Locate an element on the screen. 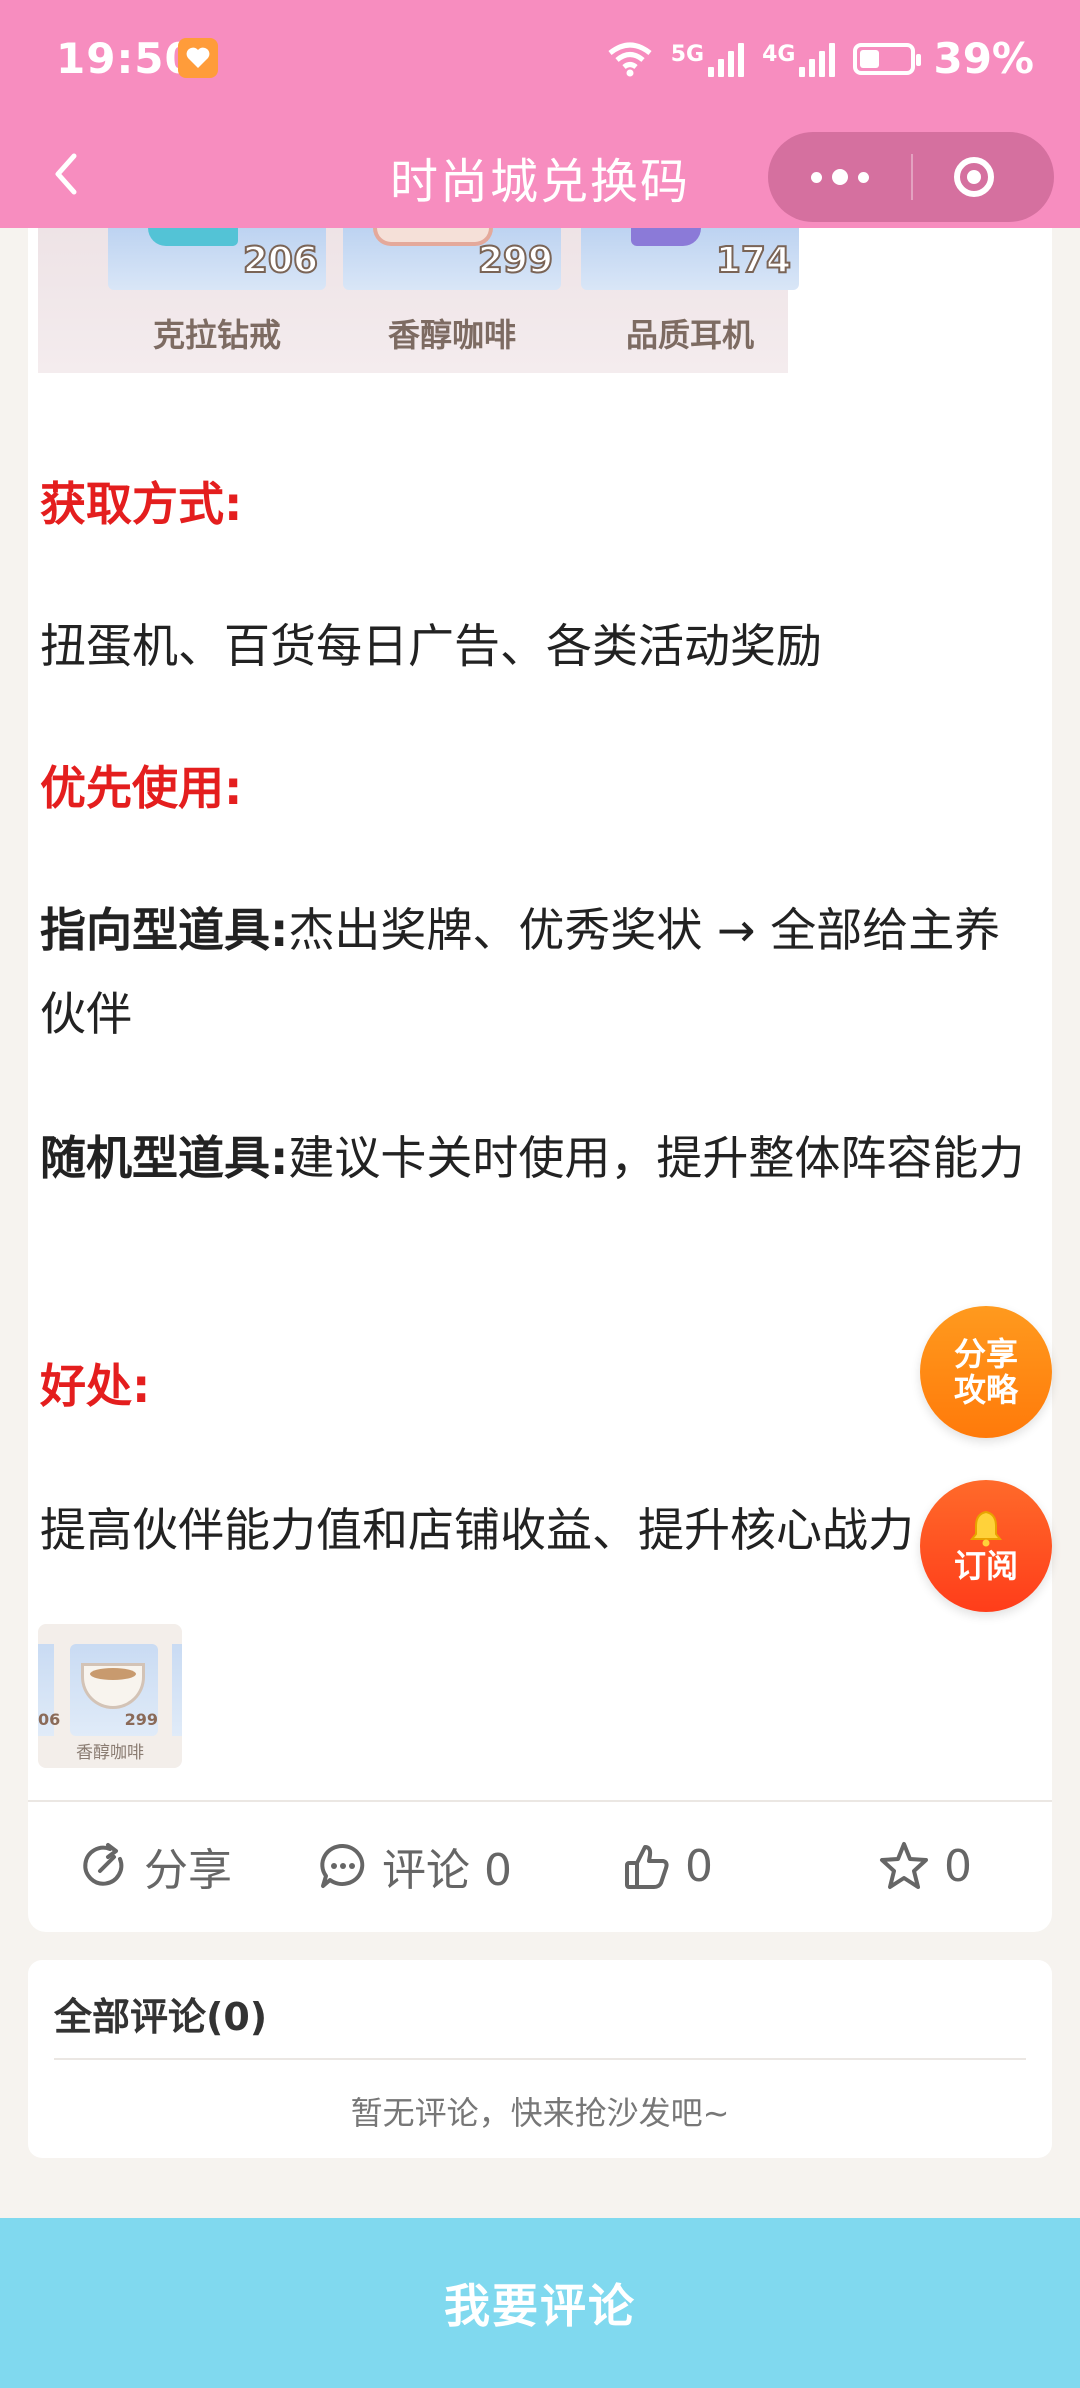 This screenshot has width=1080, height=2388. thumb-left-num: 06 is located at coordinates (49, 1719).